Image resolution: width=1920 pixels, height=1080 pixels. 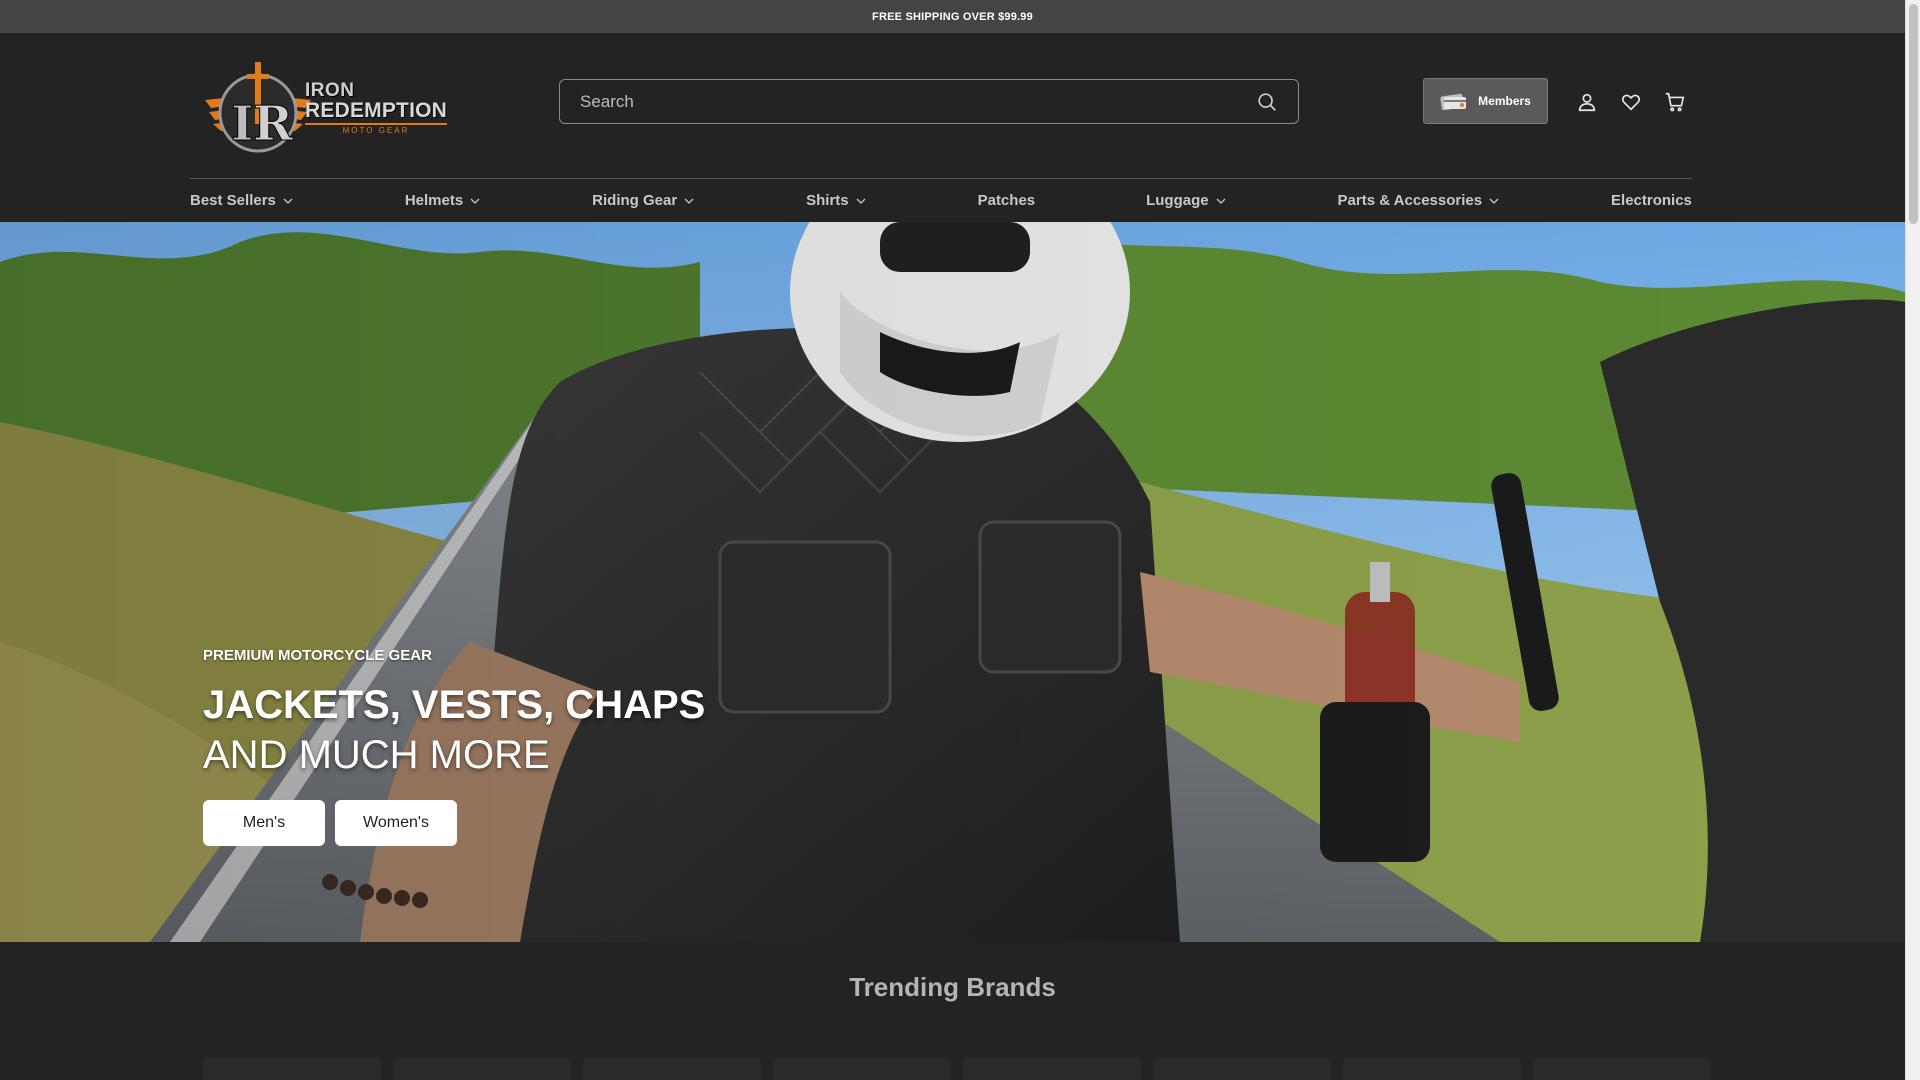 What do you see at coordinates (376, 130) in the screenshot?
I see `logo-line-moto-gear: MOTO GEAR` at bounding box center [376, 130].